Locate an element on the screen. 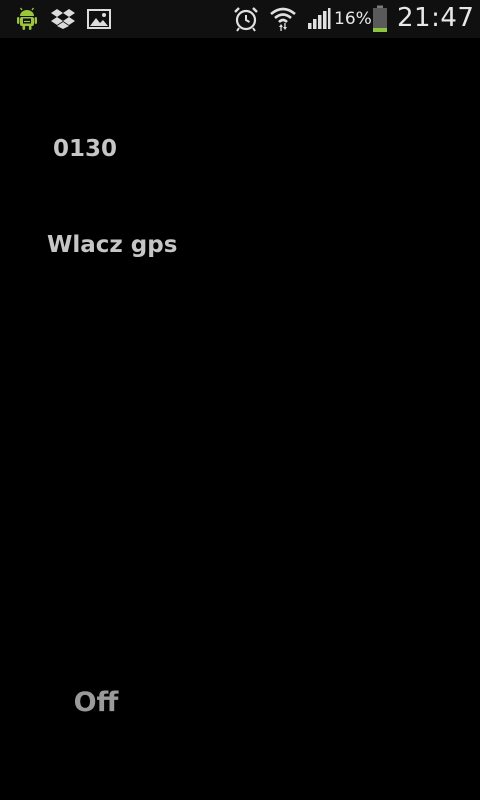  alarm-clock-icon is located at coordinates (246, 19).